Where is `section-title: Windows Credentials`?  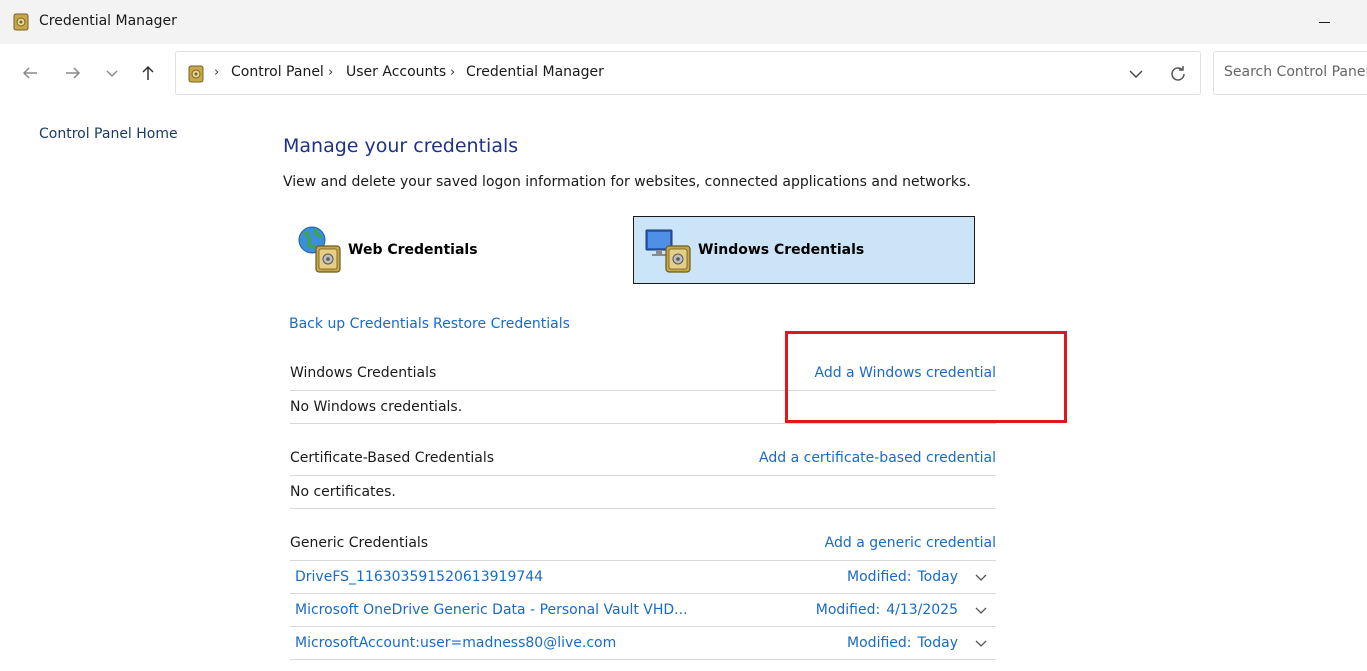 section-title: Windows Credentials is located at coordinates (363, 373).